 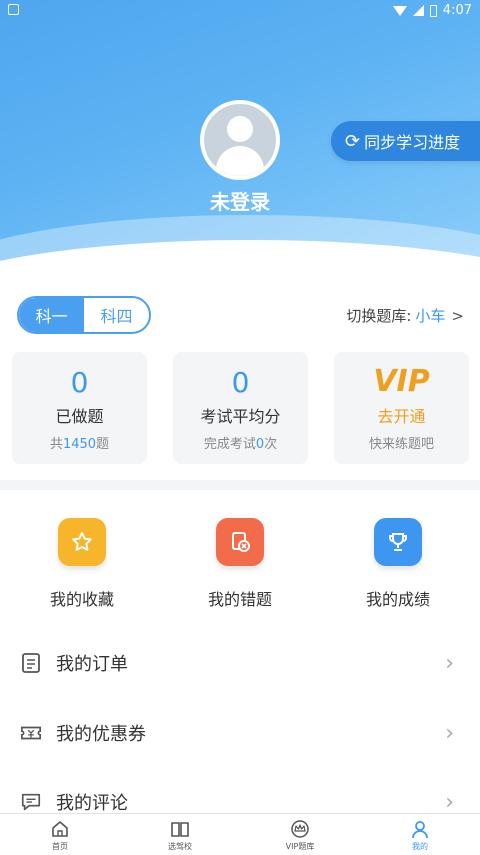 I want to click on my-scores-entry: 我的成绩, so click(x=398, y=564).